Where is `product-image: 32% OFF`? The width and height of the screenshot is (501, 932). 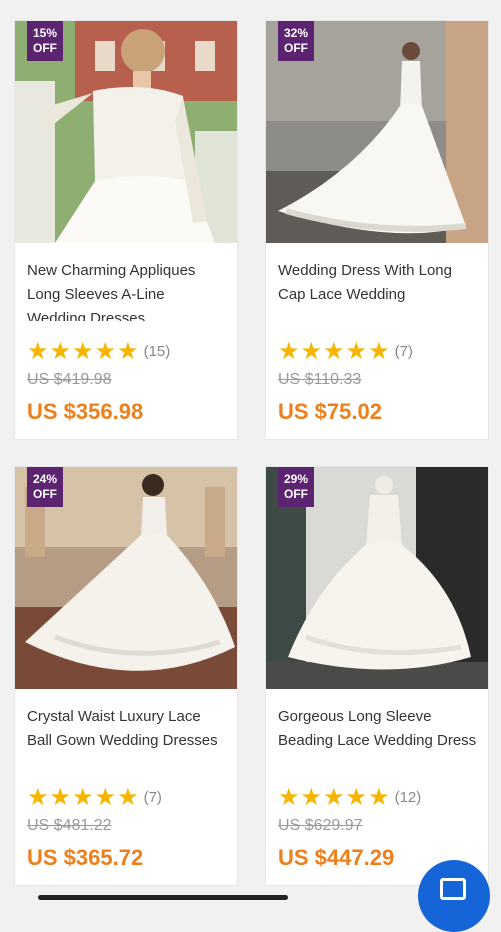 product-image: 32% OFF is located at coordinates (377, 132).